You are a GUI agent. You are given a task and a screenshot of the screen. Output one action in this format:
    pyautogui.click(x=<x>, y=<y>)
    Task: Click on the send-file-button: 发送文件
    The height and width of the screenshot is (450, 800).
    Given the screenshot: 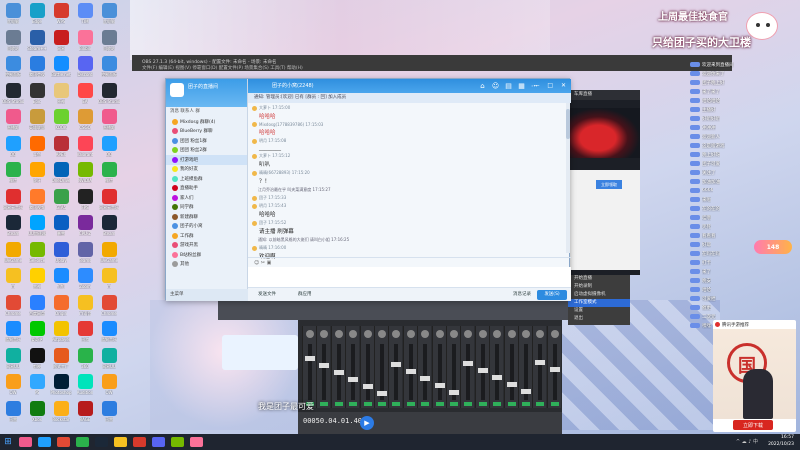 What is the action you would take?
    pyautogui.click(x=267, y=294)
    